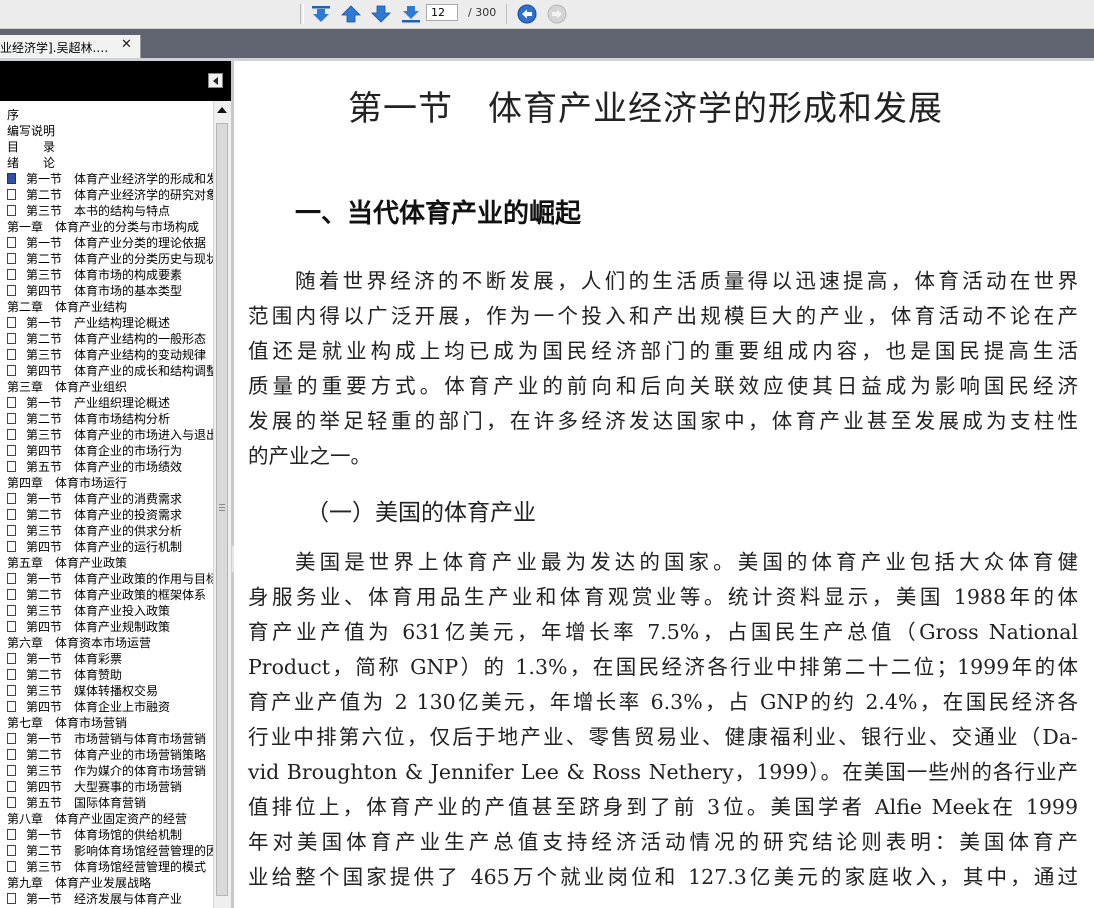  I want to click on scroll-up-icon, so click(222, 110).